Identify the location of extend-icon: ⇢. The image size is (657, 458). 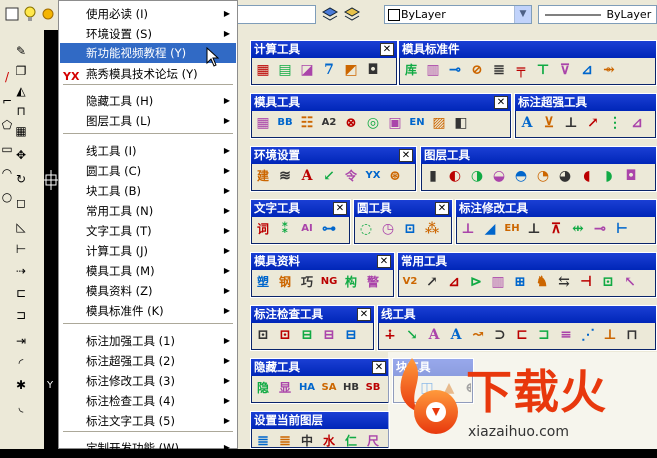
(21, 271).